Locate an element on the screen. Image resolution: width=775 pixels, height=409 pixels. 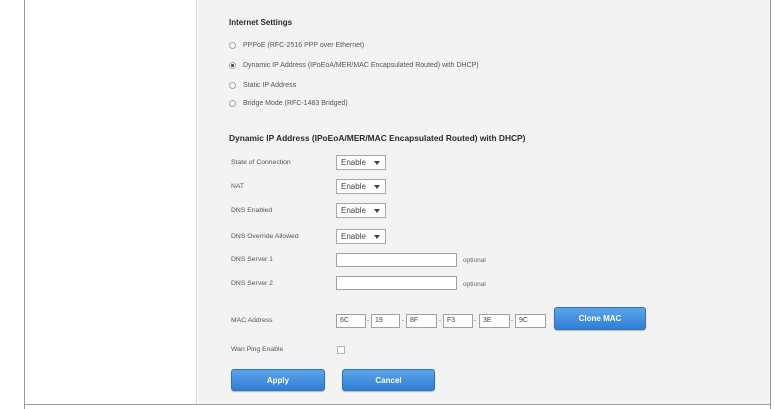
dns-server-1-optional-hint: optional is located at coordinates (474, 260).